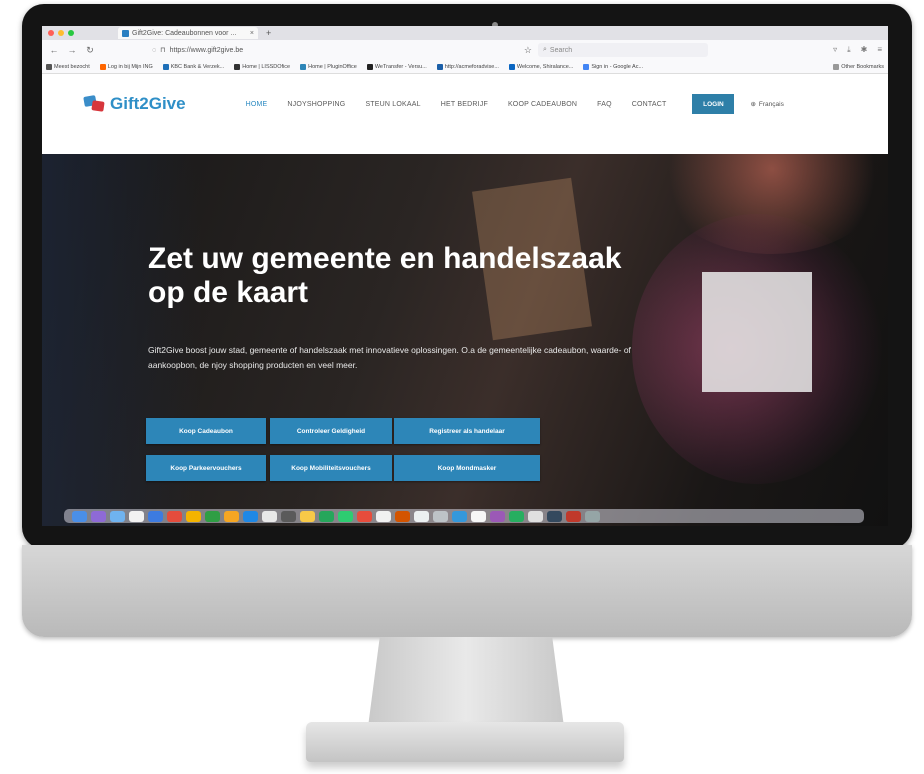  I want to click on monitor-chin, so click(467, 591).